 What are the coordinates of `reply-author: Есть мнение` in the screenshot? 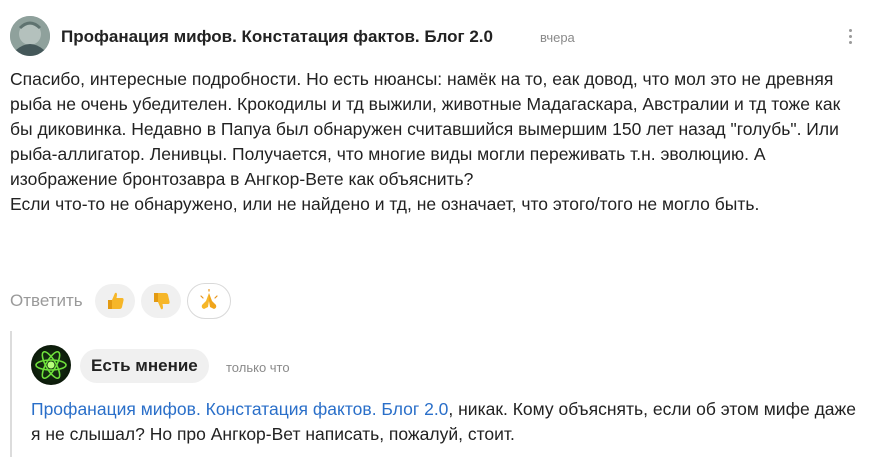 It's located at (144, 366).